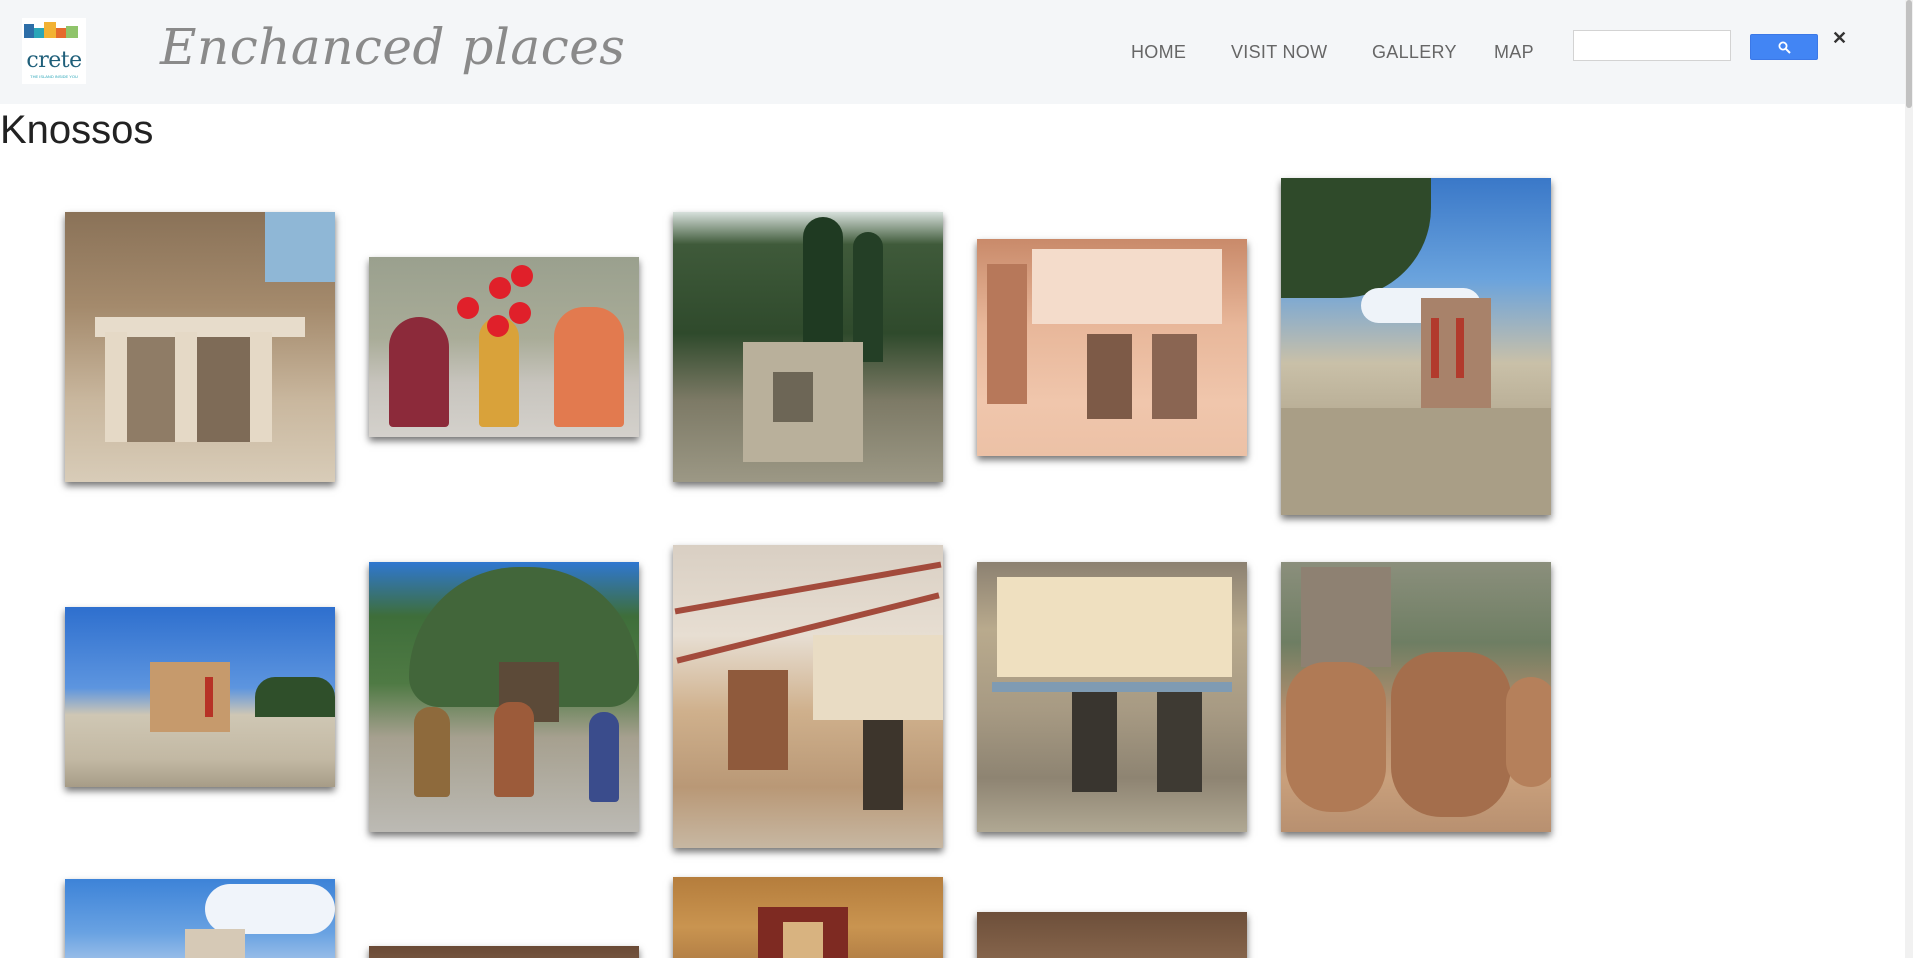 The width and height of the screenshot is (1913, 958). I want to click on logo-block-teal, so click(39, 33).